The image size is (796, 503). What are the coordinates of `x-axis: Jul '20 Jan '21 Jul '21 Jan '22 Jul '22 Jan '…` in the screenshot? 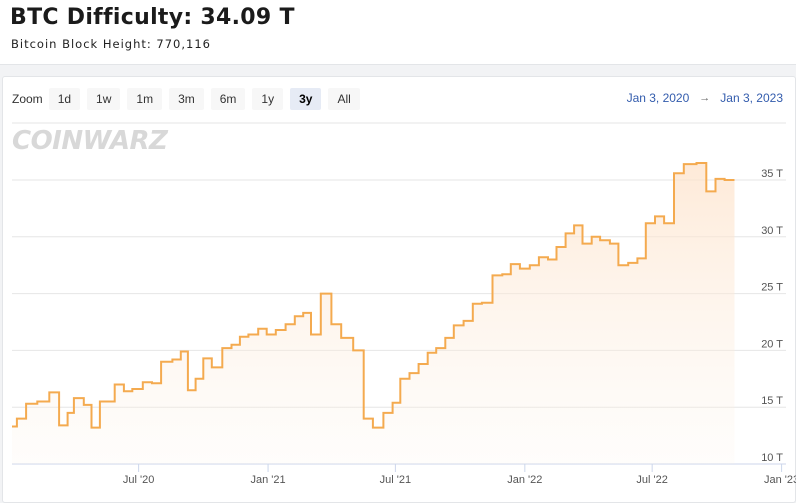 It's located at (459, 475).